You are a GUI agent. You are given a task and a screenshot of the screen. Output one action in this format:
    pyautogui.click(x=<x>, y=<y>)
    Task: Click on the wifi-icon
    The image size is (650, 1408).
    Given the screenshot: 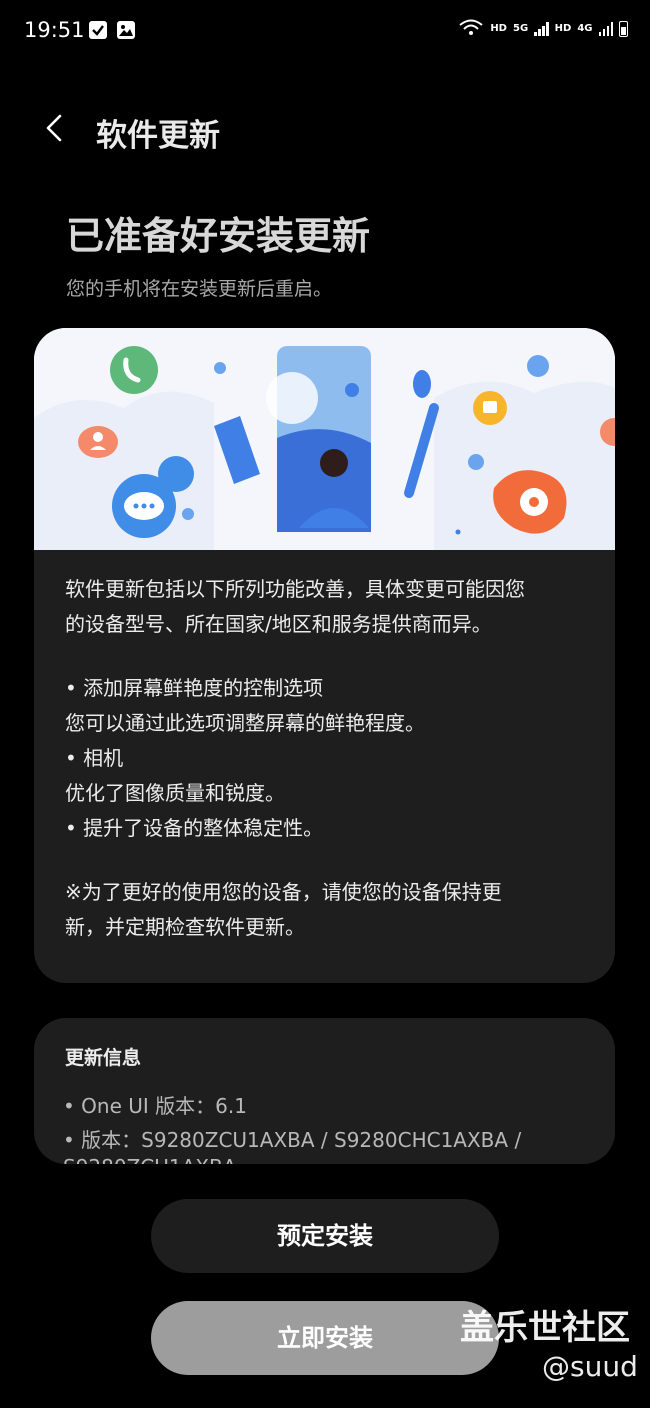 What is the action you would take?
    pyautogui.click(x=471, y=28)
    